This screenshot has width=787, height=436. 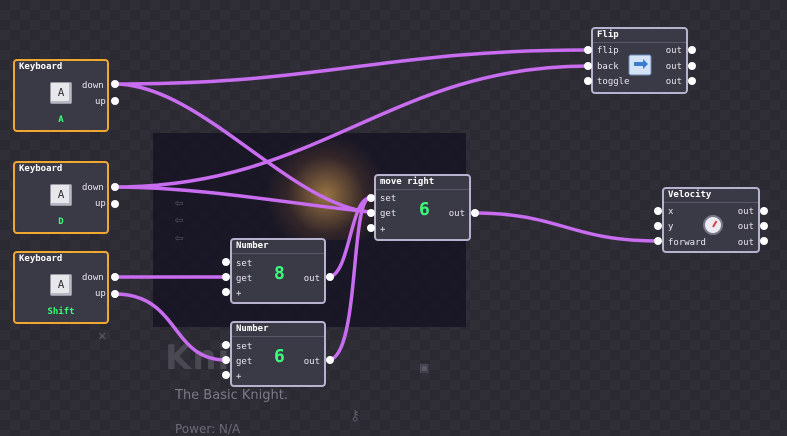 I want to click on move-right-node: move right set get + 6 out, so click(x=422, y=207).